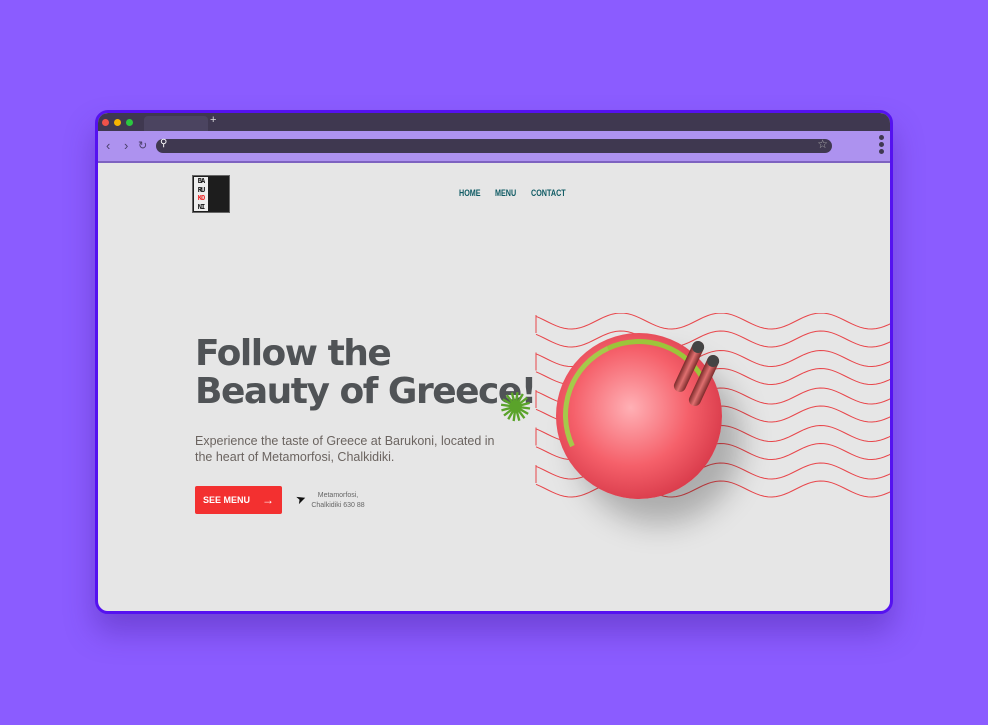 This screenshot has height=725, width=988. I want to click on logo-text: NI, so click(201, 206).